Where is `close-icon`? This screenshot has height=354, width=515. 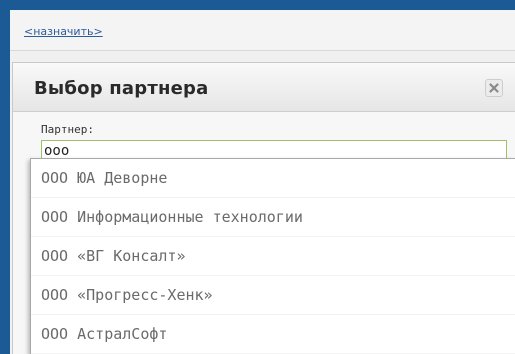
close-icon is located at coordinates (494, 88).